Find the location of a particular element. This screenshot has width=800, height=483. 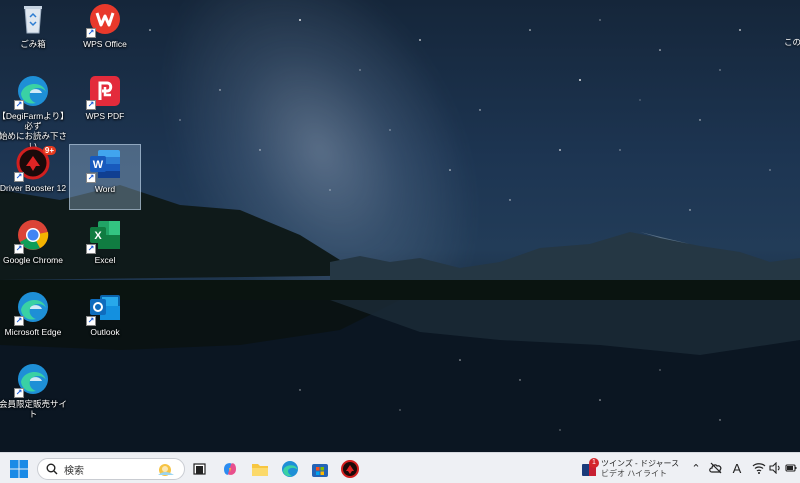

task-view-icon is located at coordinates (199, 469).